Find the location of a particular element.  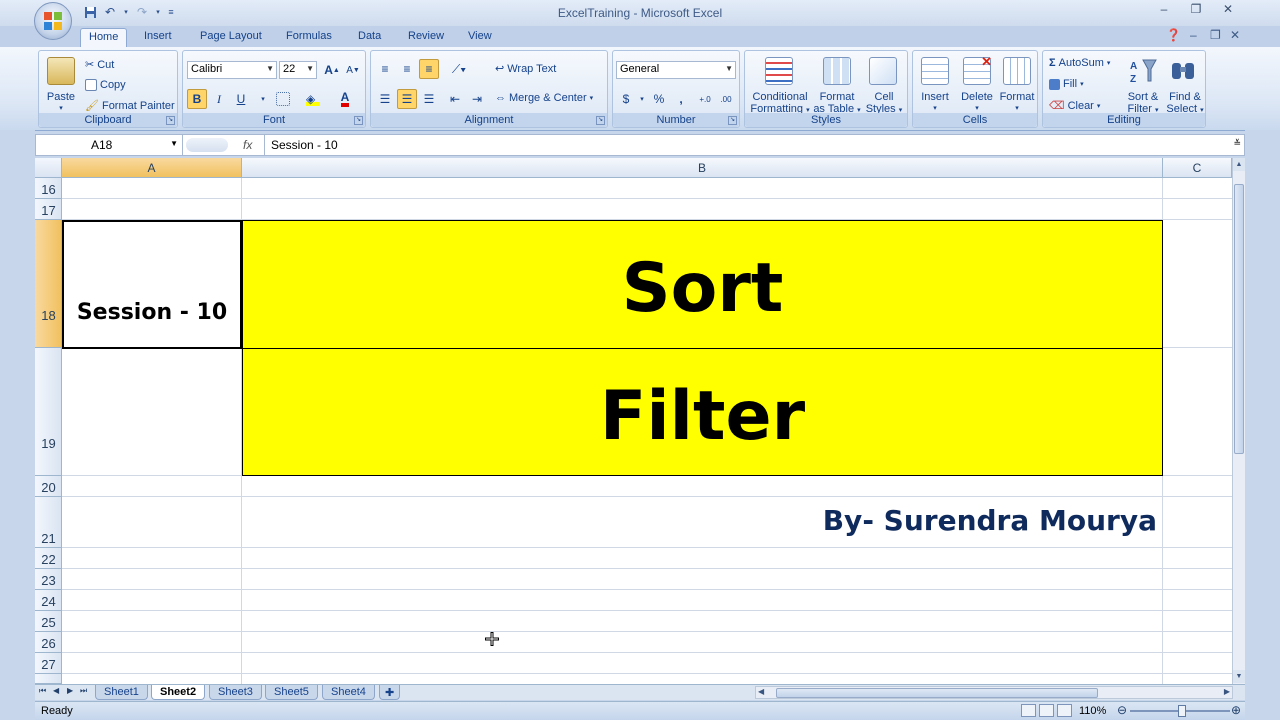

align-center-icon: ☰ is located at coordinates (407, 99).